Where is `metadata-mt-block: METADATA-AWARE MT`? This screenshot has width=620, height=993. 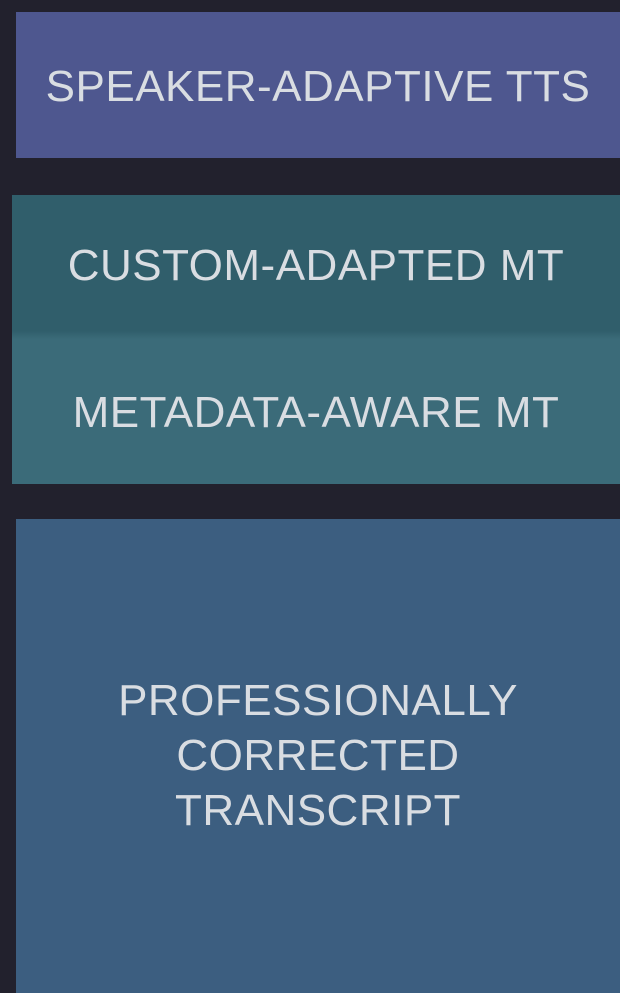
metadata-mt-block: METADATA-AWARE MT is located at coordinates (316, 409).